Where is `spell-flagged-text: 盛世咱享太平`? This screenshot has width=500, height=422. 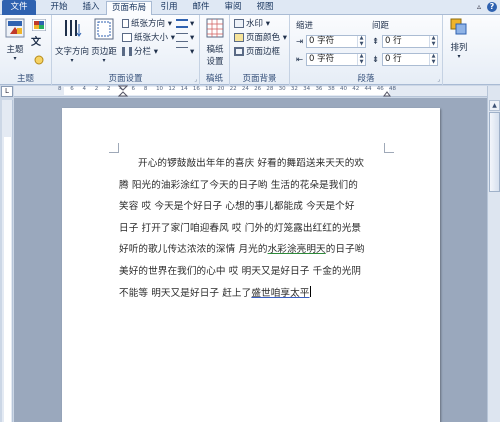 spell-flagged-text: 盛世咱享太平 is located at coordinates (280, 293).